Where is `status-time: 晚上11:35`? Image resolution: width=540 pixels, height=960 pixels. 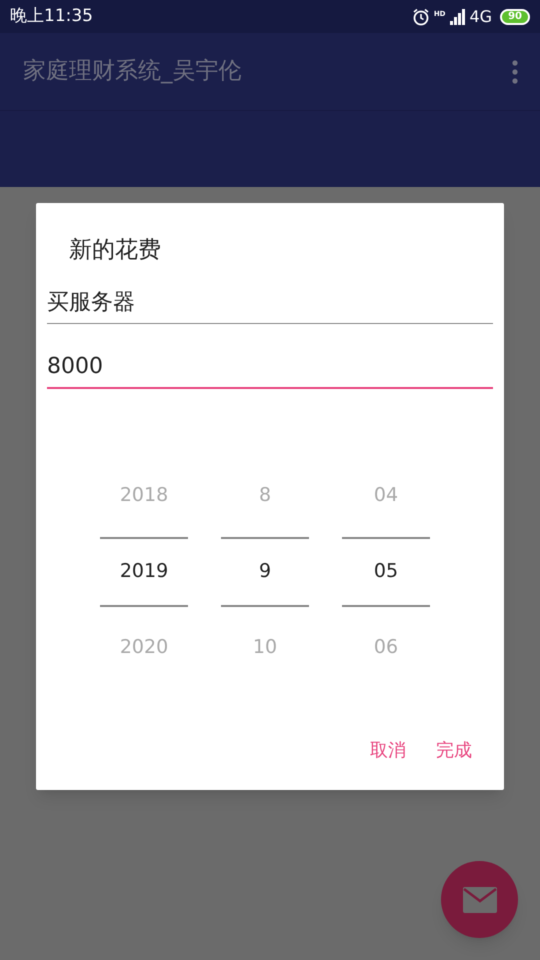 status-time: 晚上11:35 is located at coordinates (51, 16).